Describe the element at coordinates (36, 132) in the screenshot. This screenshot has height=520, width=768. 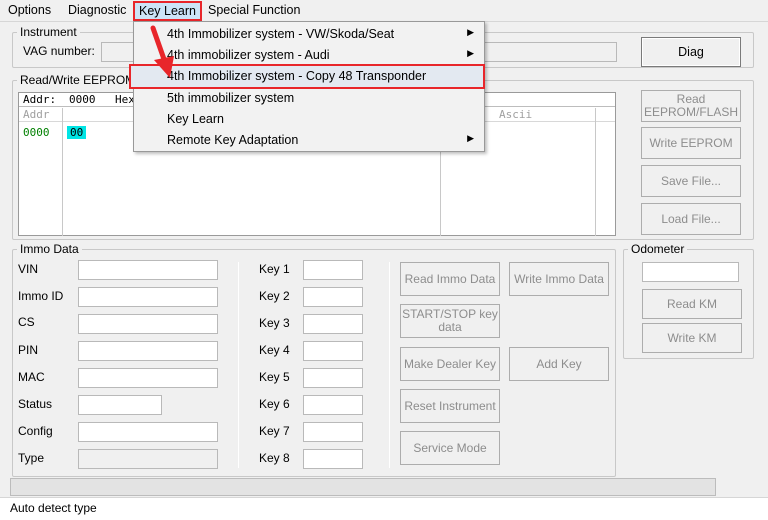
I see `row-address: 0000` at that location.